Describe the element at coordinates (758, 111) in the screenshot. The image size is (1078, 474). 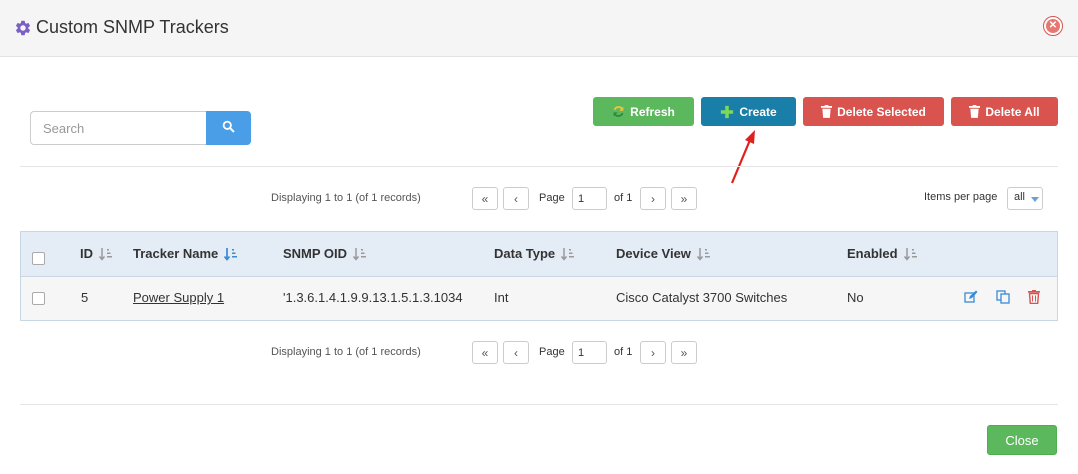
I see `create-label: Create` at that location.